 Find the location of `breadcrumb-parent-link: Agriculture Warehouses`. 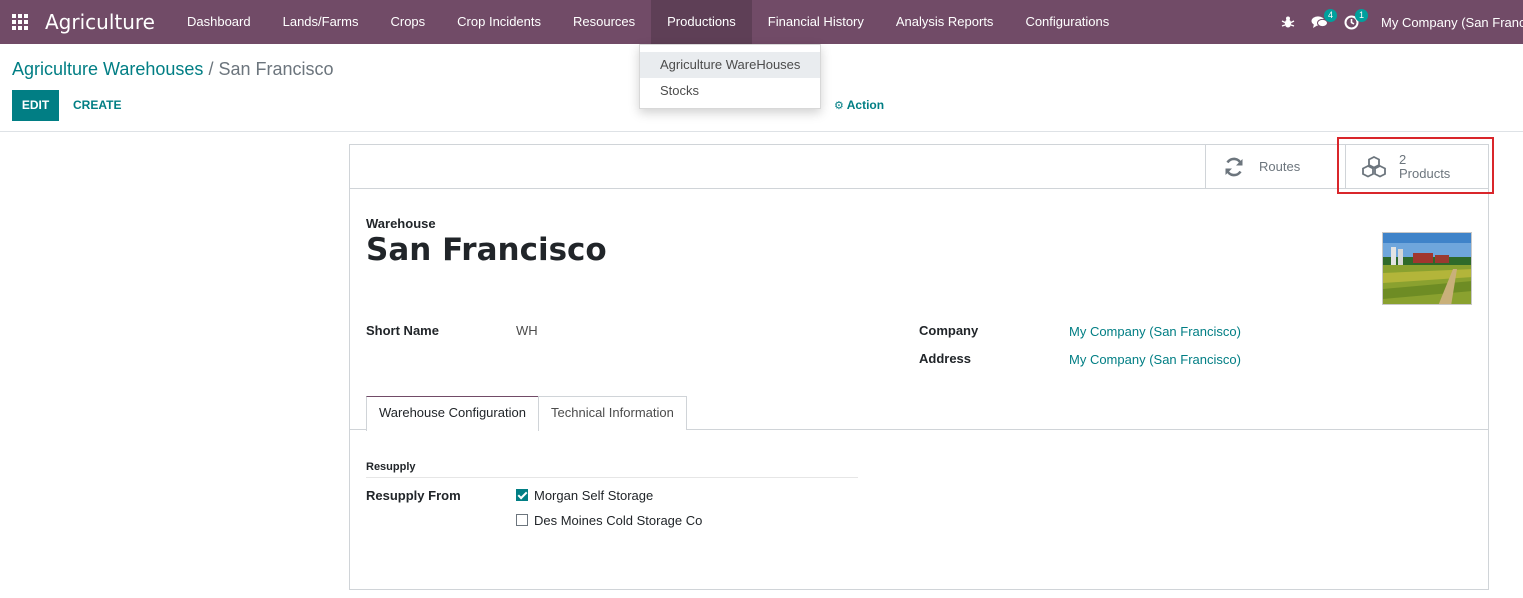

breadcrumb-parent-link: Agriculture Warehouses is located at coordinates (107, 69).